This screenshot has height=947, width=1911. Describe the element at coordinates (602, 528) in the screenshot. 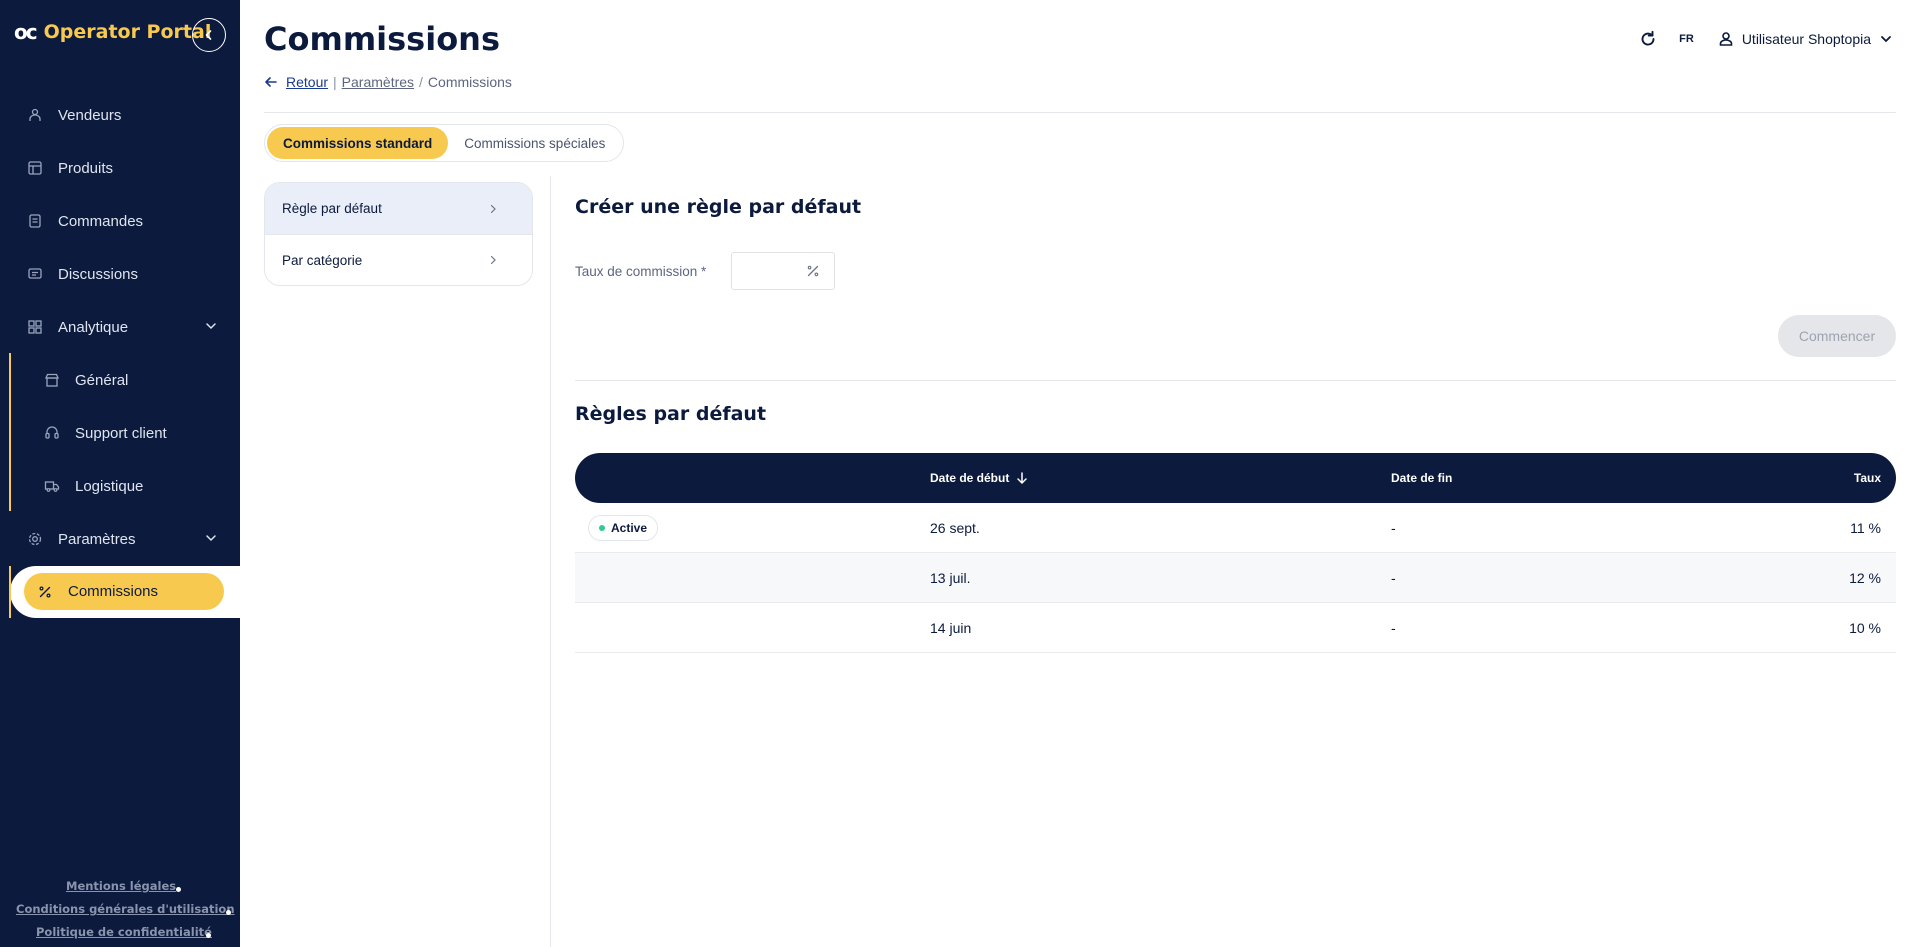

I see `active-dot-icon` at that location.